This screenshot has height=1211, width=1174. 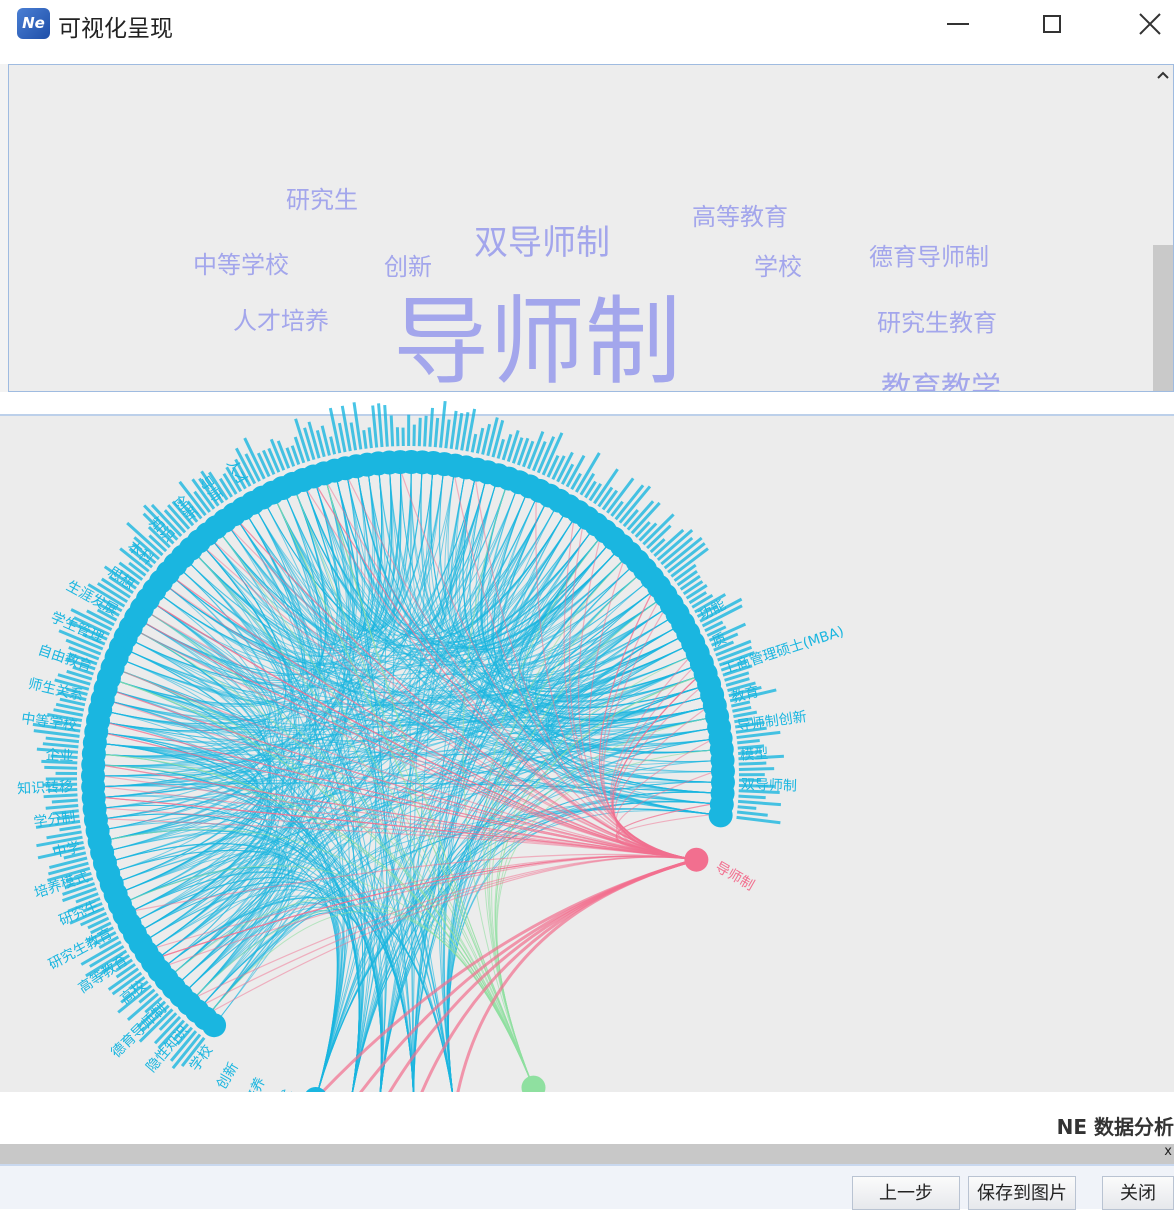 What do you see at coordinates (33, 23) in the screenshot?
I see `app-logo-icon: Ne` at bounding box center [33, 23].